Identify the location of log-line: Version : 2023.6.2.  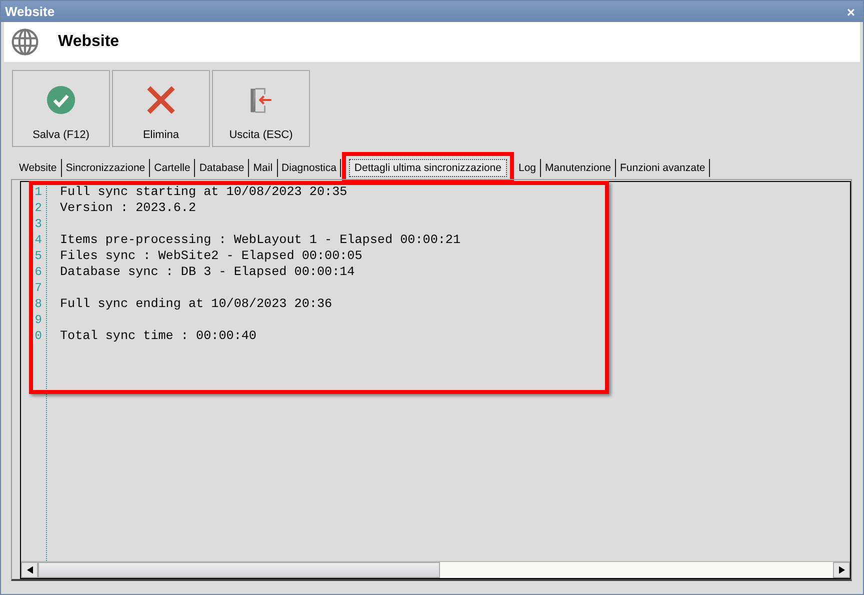
(127, 208).